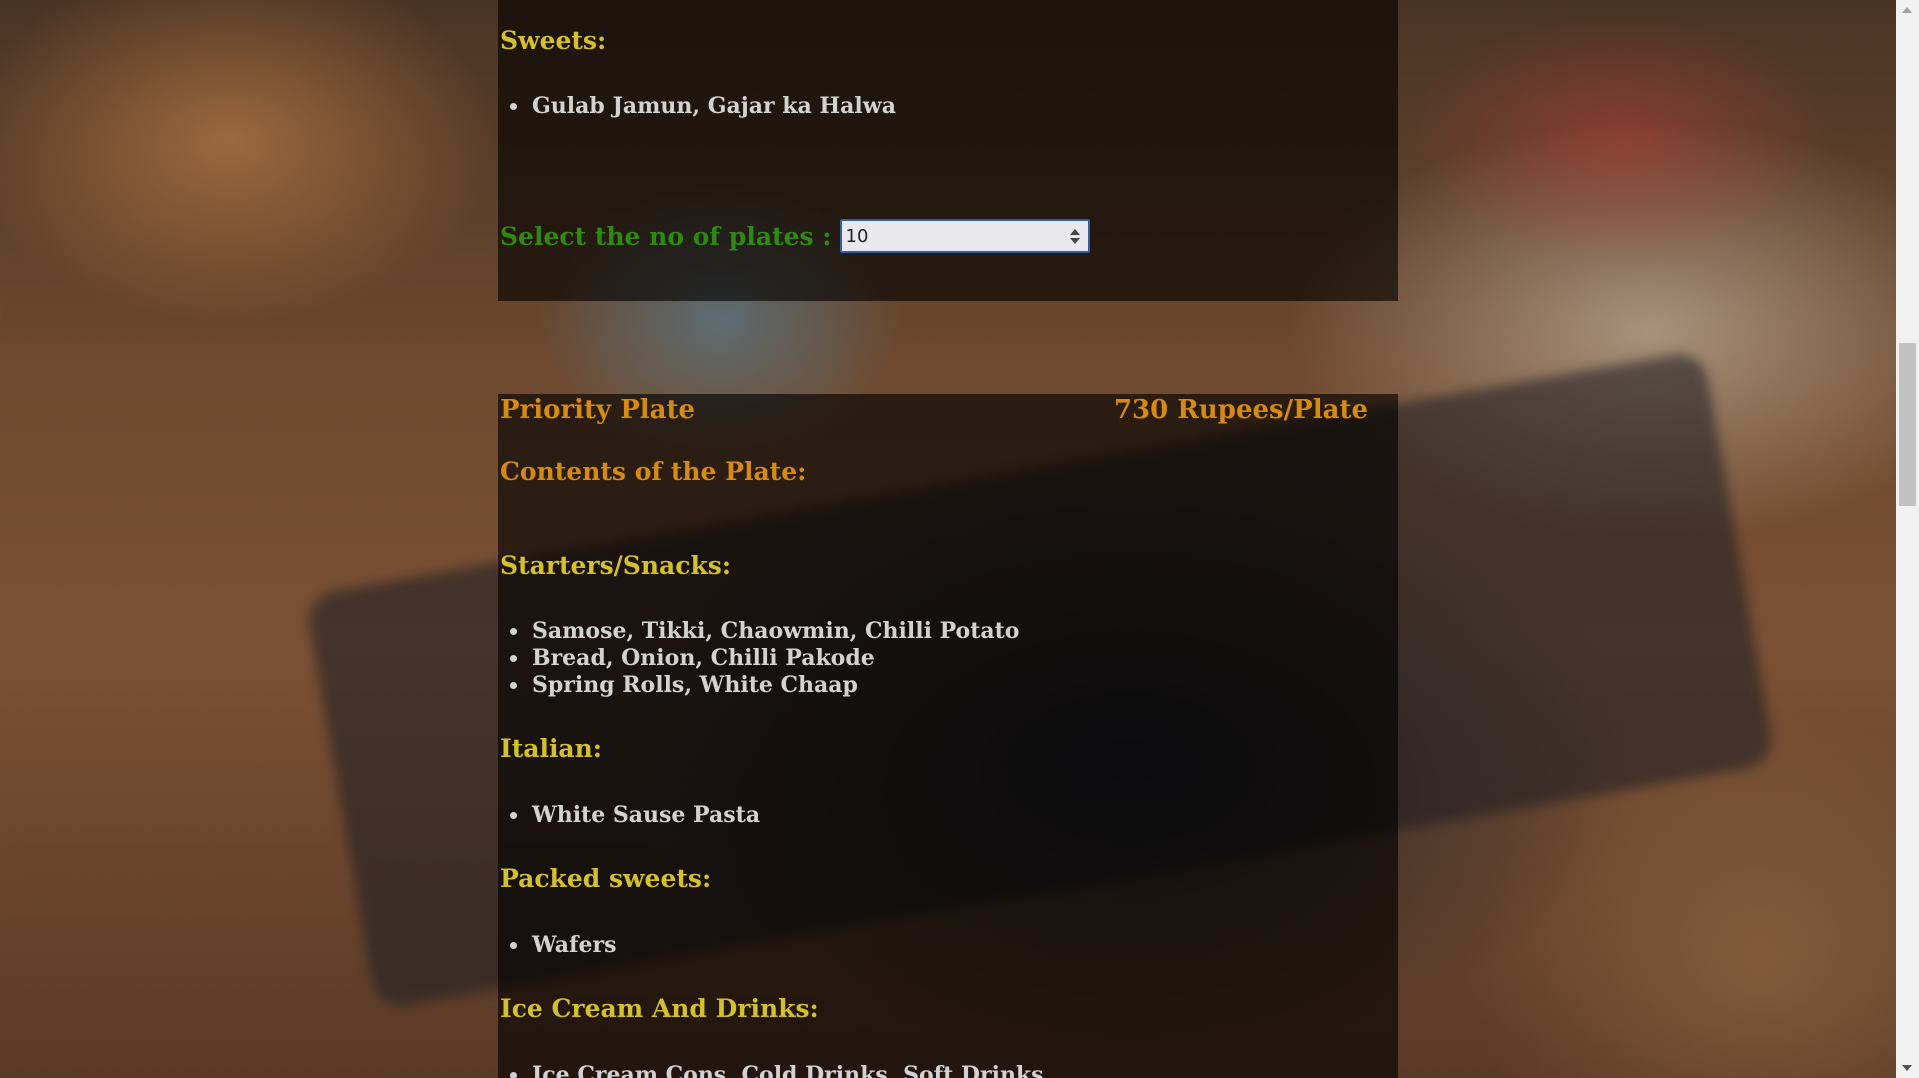  I want to click on icecream-list: Ice Cream Cons, Cold Drinks, Soft Drinks, so click(772, 1070).